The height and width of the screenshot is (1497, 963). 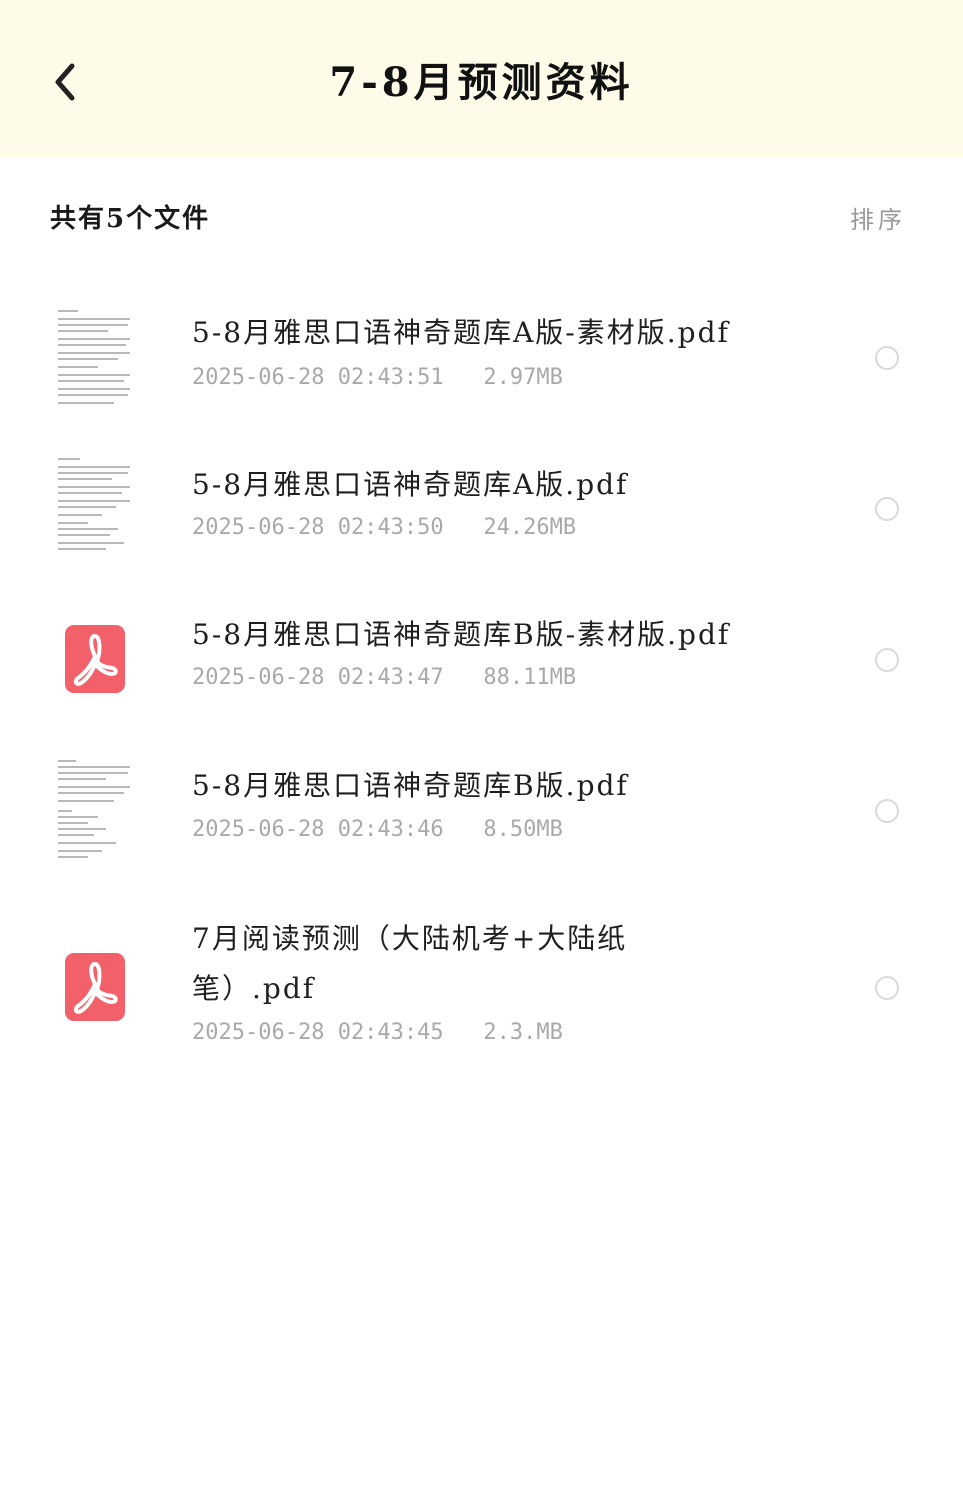 What do you see at coordinates (410, 785) in the screenshot?
I see `file-name: 5-8月雅思口语神奇题库B版.pdf` at bounding box center [410, 785].